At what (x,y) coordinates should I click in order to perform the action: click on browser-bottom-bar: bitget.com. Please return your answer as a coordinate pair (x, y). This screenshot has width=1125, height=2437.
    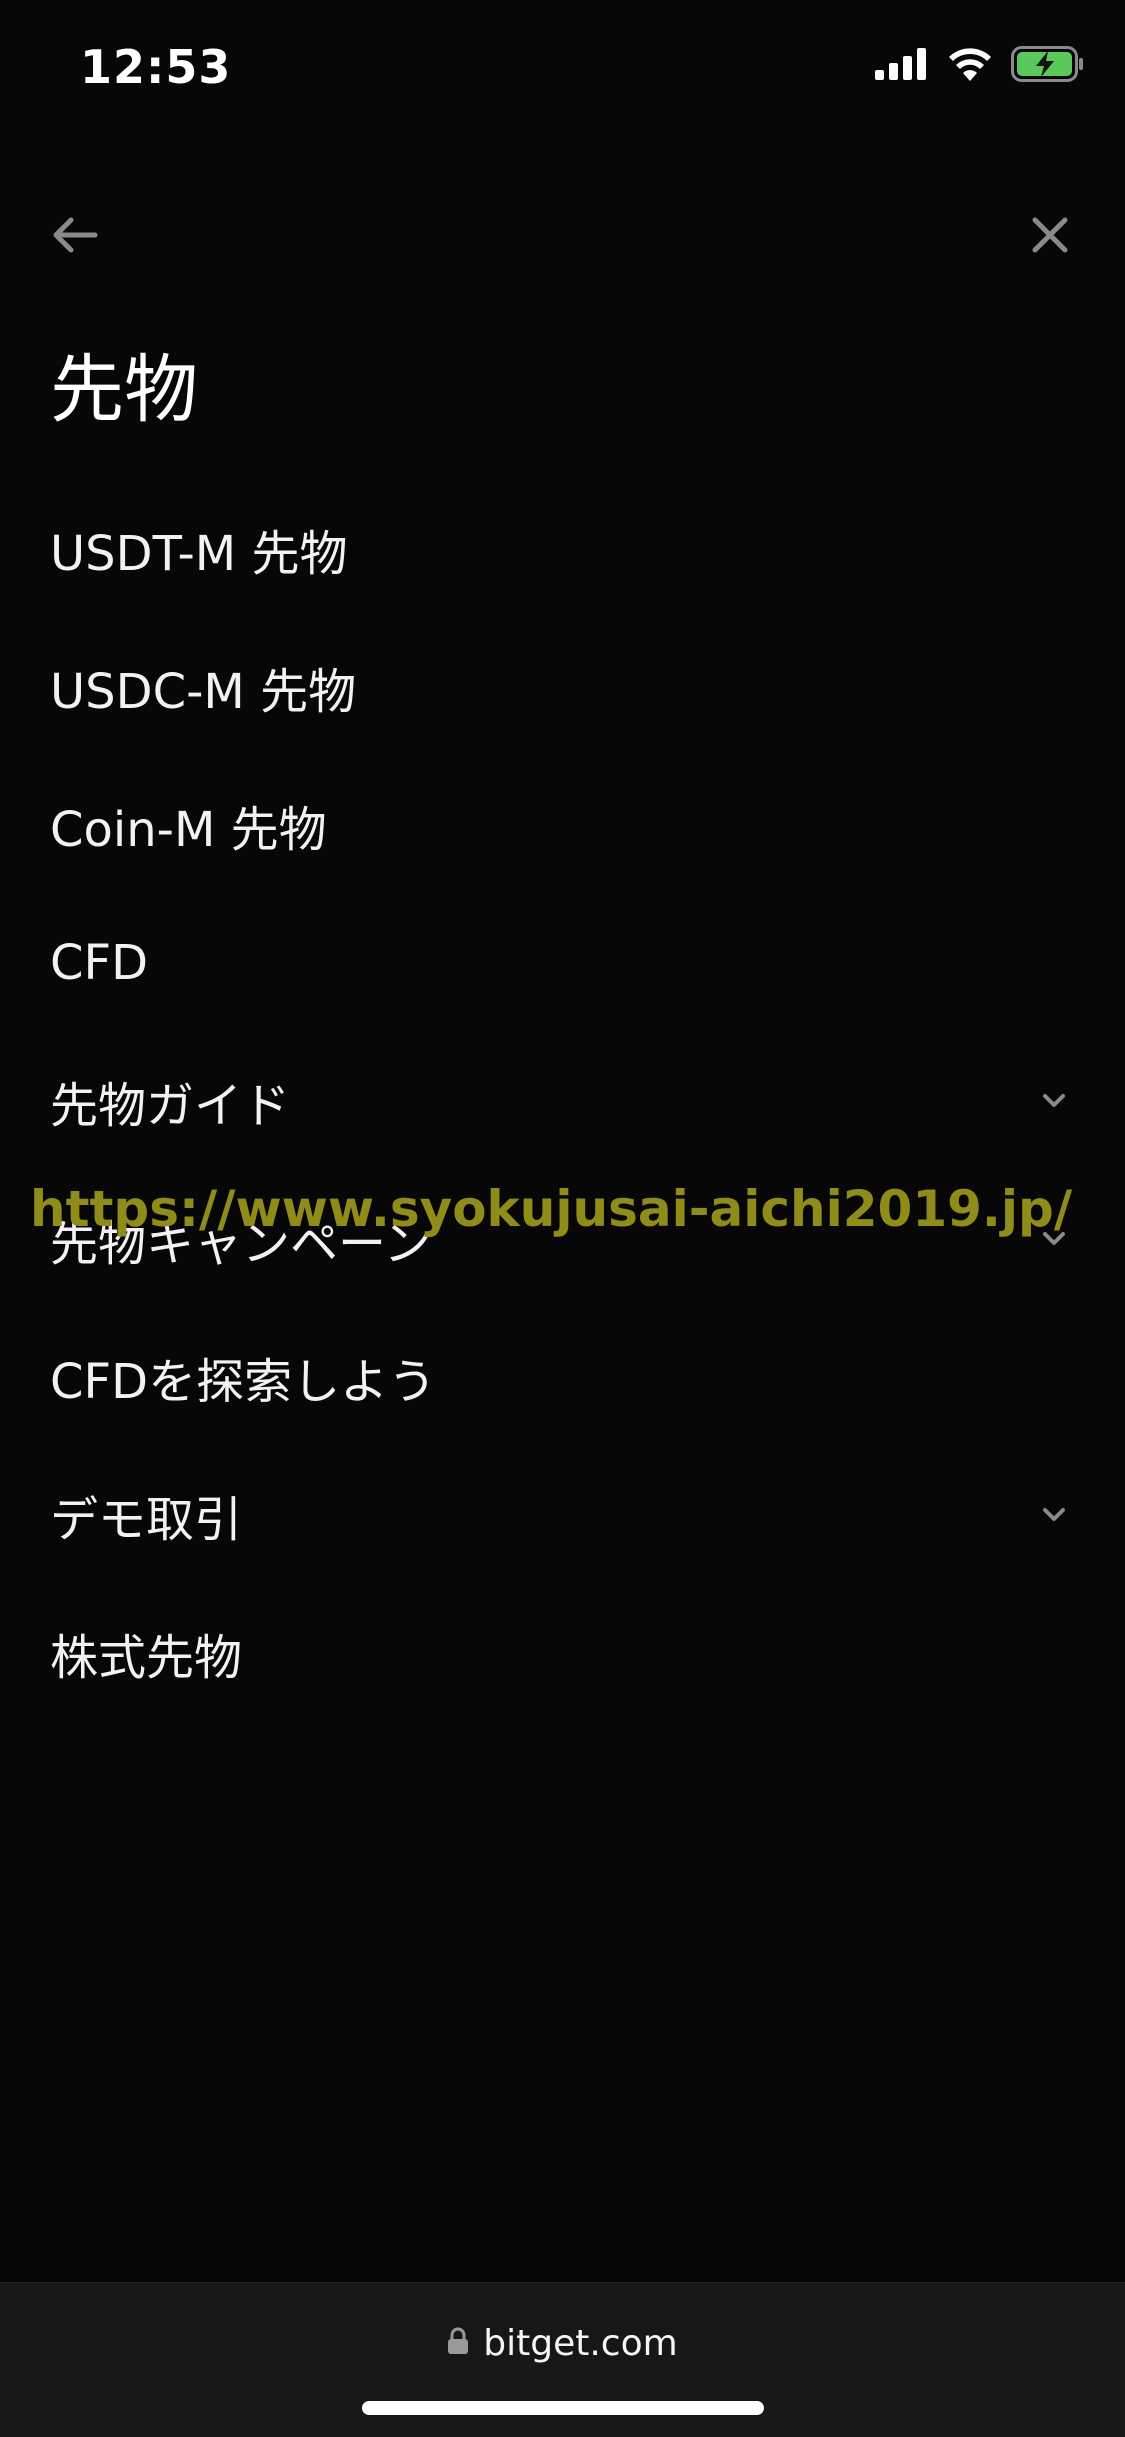
    Looking at the image, I should click on (562, 2359).